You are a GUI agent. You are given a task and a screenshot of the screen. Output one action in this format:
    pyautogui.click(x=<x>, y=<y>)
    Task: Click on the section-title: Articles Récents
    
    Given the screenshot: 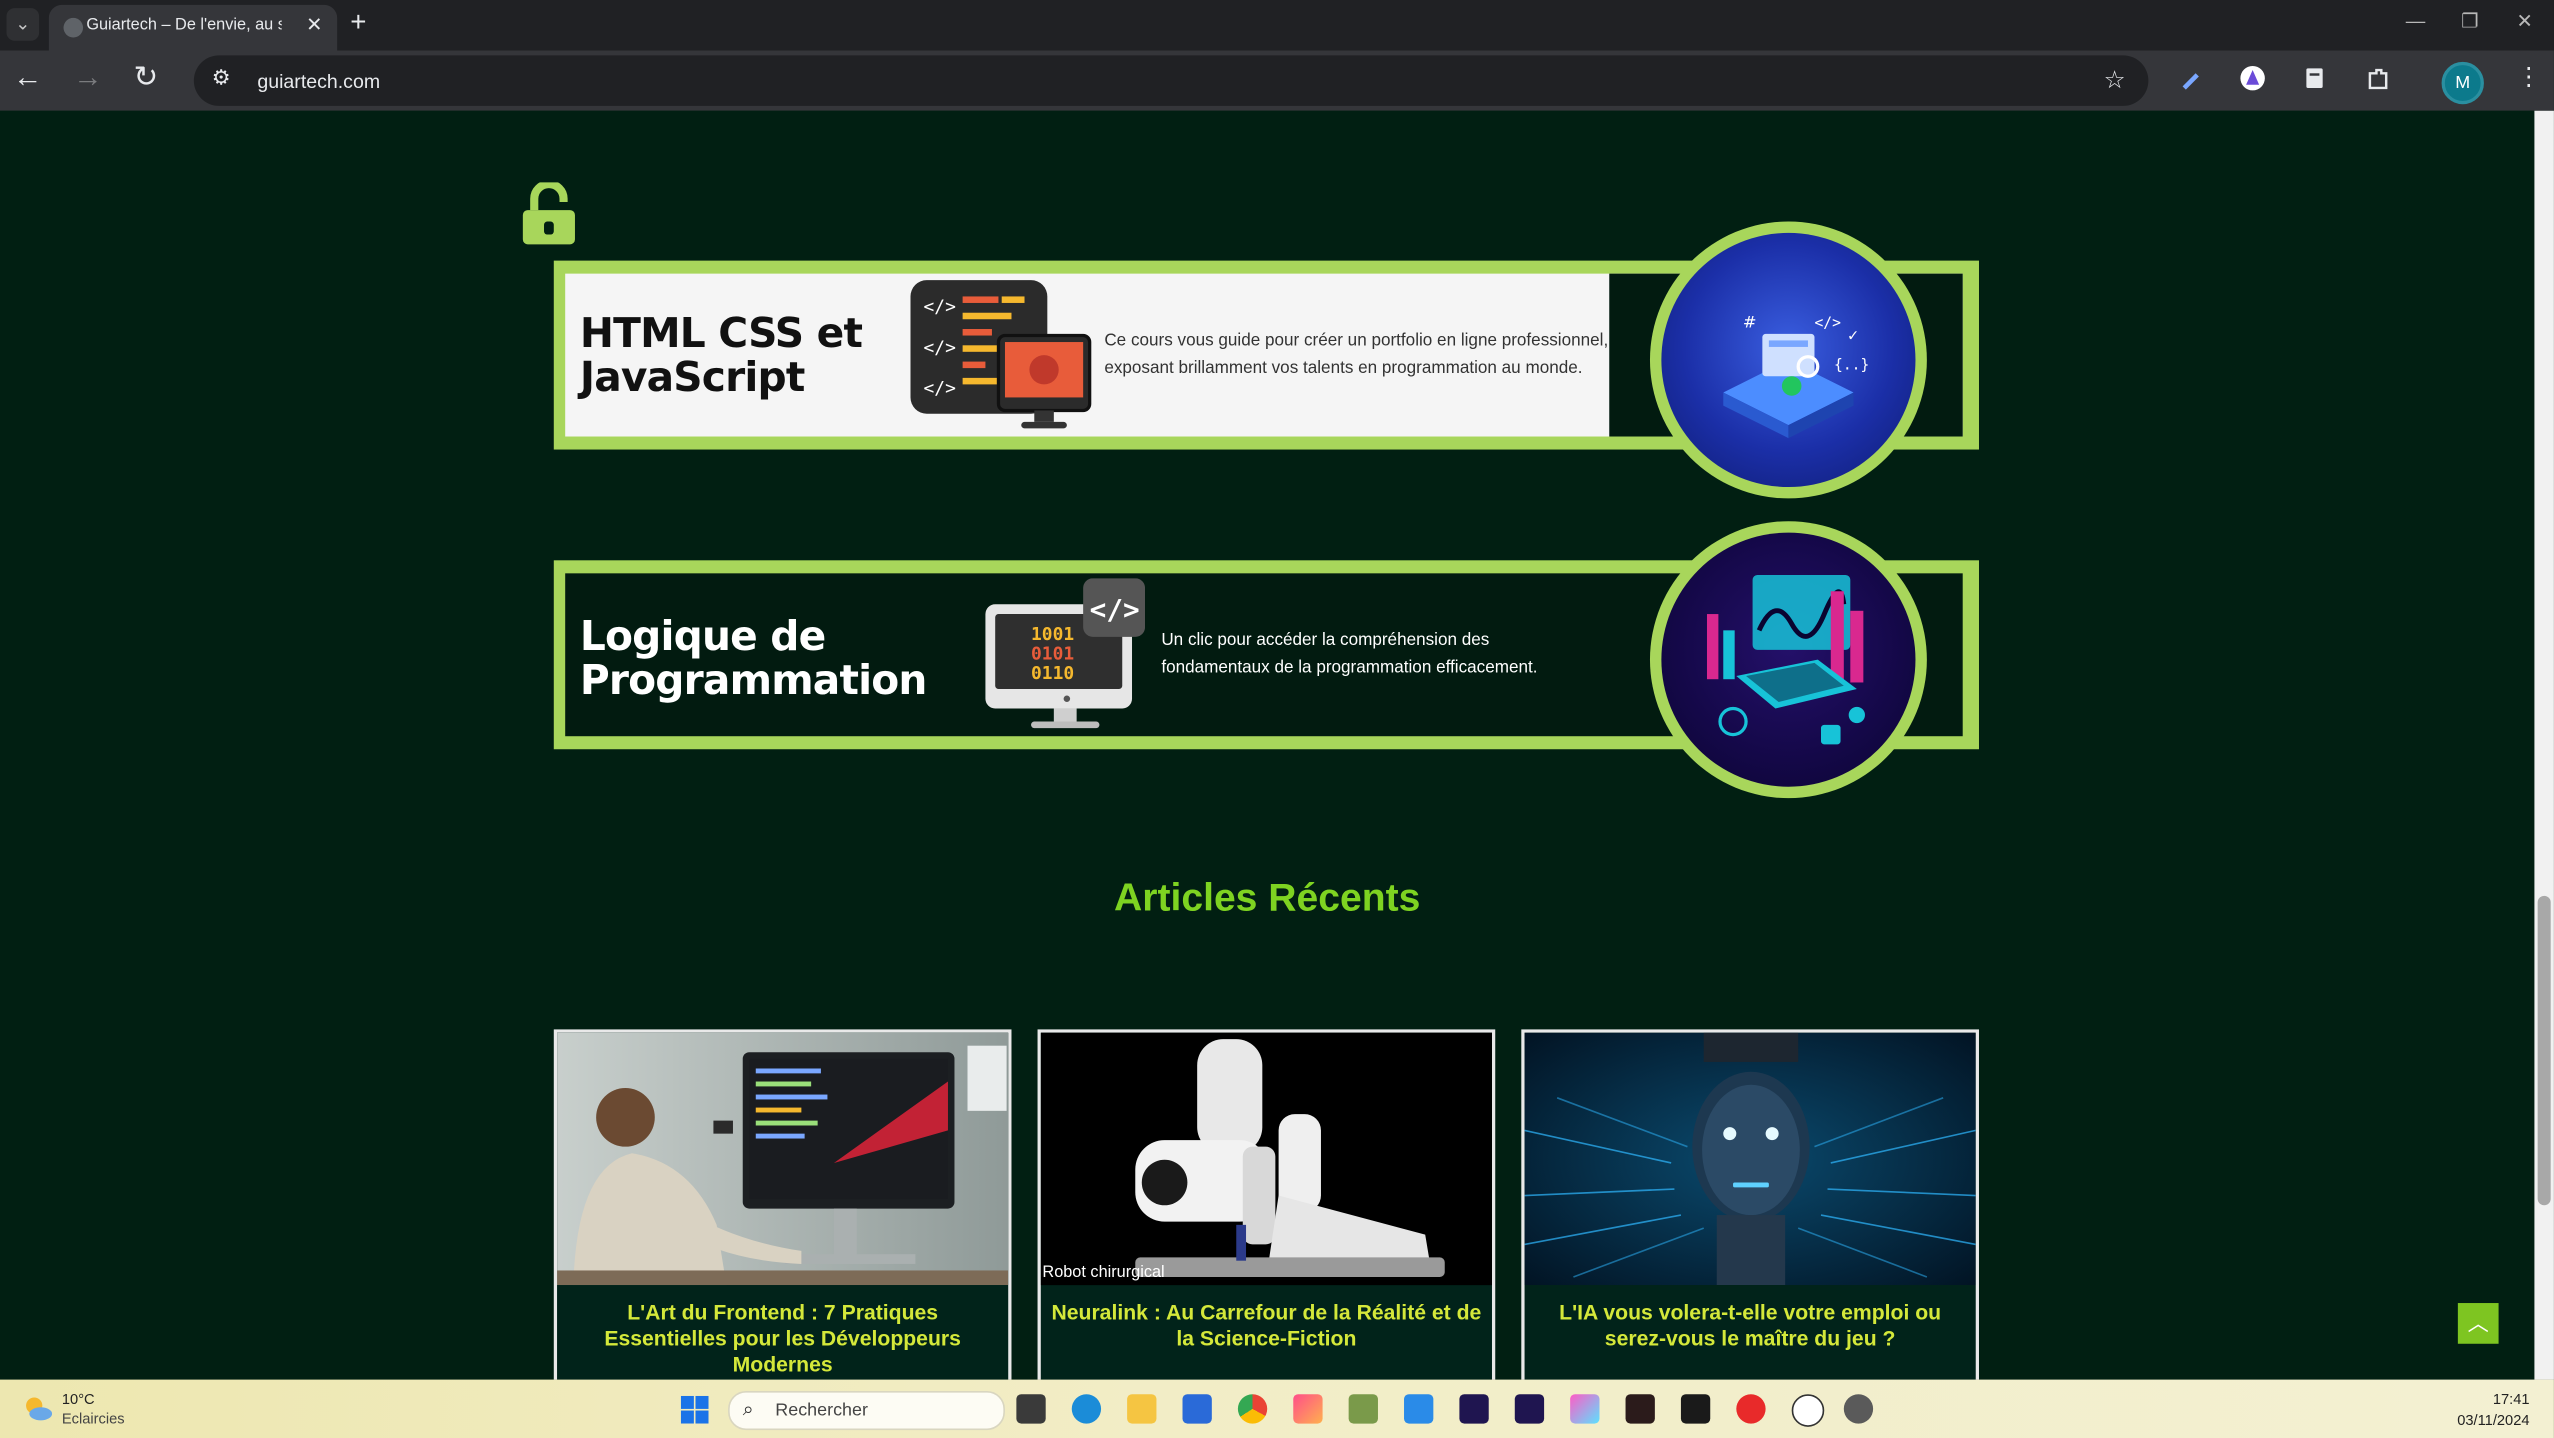 What is the action you would take?
    pyautogui.click(x=1267, y=898)
    